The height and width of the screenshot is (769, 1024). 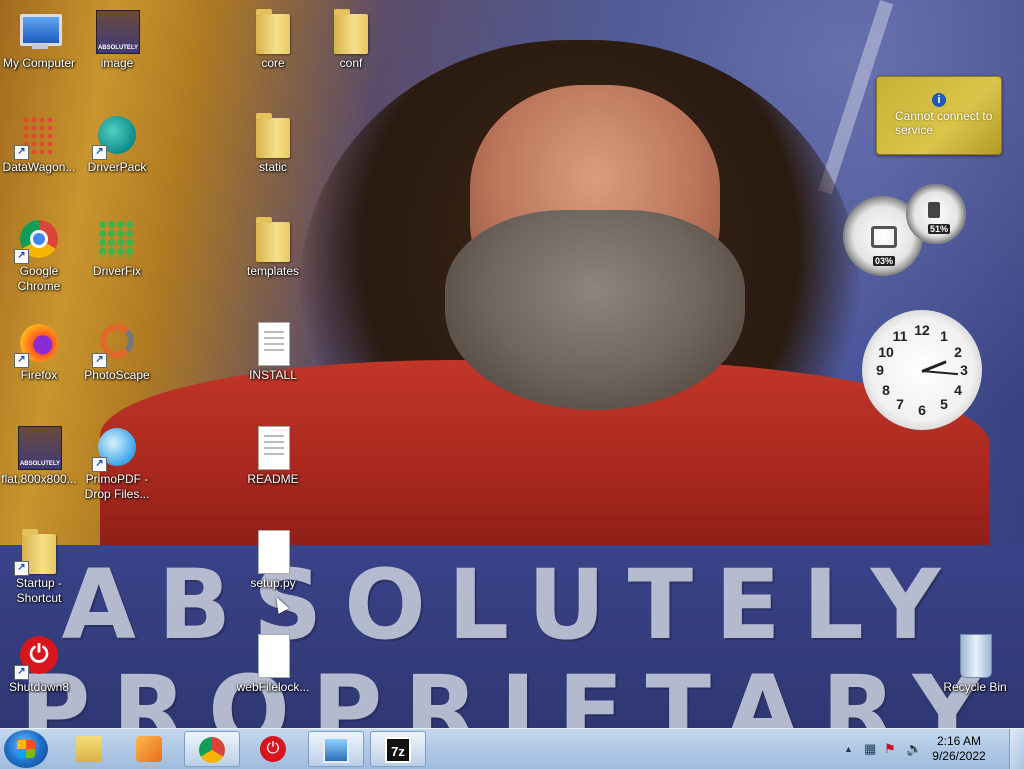 I want to click on memory-gauge: 51%, so click(x=936, y=214).